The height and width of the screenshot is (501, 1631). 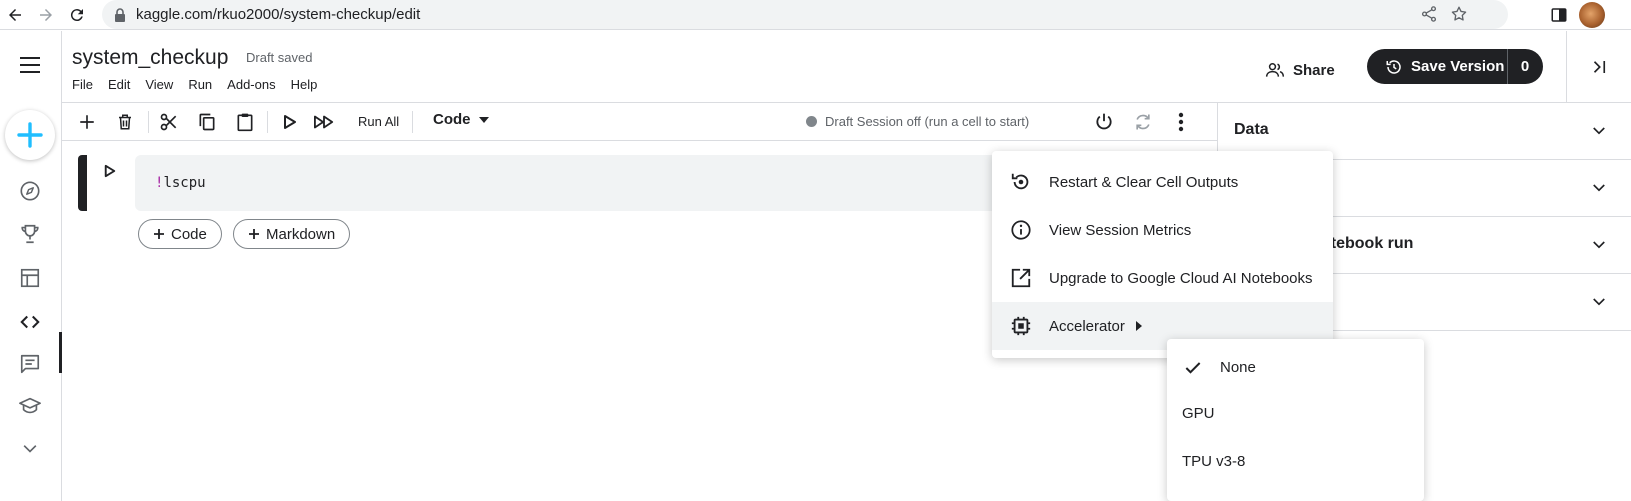 I want to click on share-button: Share, so click(x=1300, y=70).